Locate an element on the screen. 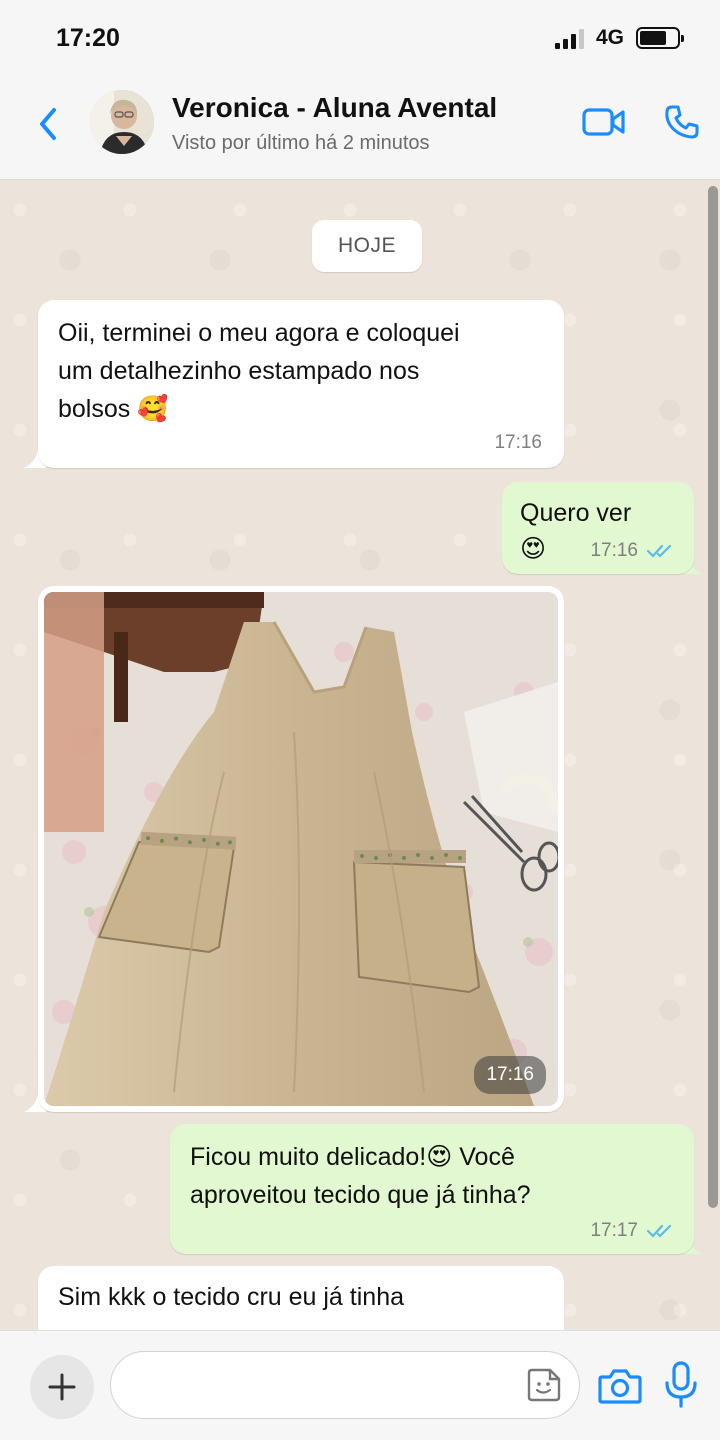 Image resolution: width=720 pixels, height=1440 pixels. status-time: 17:20 is located at coordinates (88, 38).